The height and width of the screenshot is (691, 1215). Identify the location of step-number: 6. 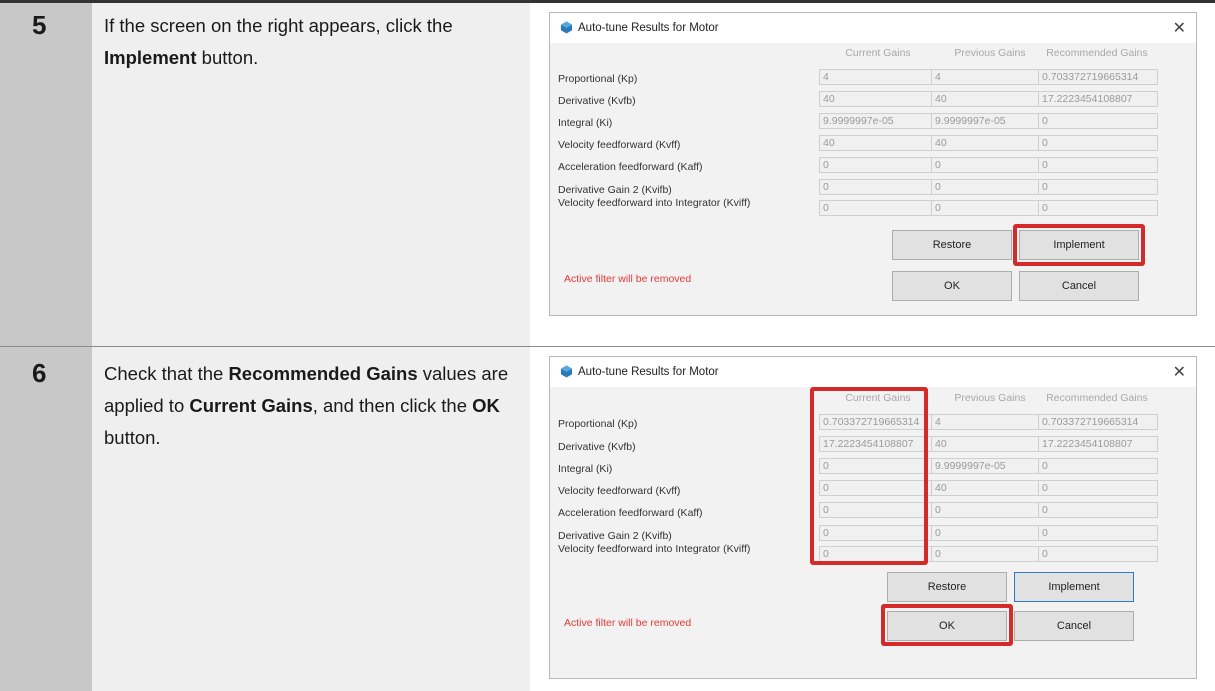
(39, 373).